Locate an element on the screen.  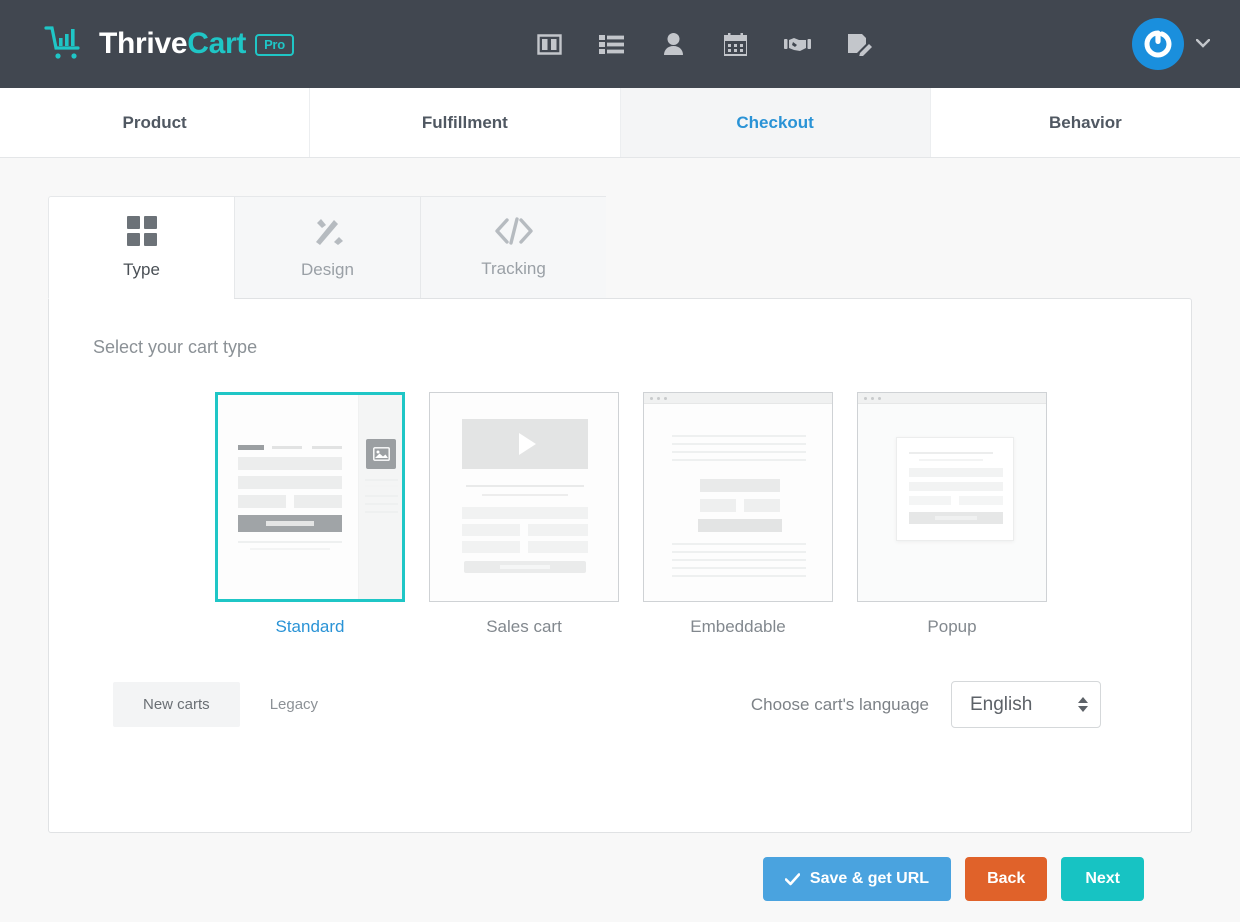
action-button-row: Save & get URL Back Next is located at coordinates (620, 867).